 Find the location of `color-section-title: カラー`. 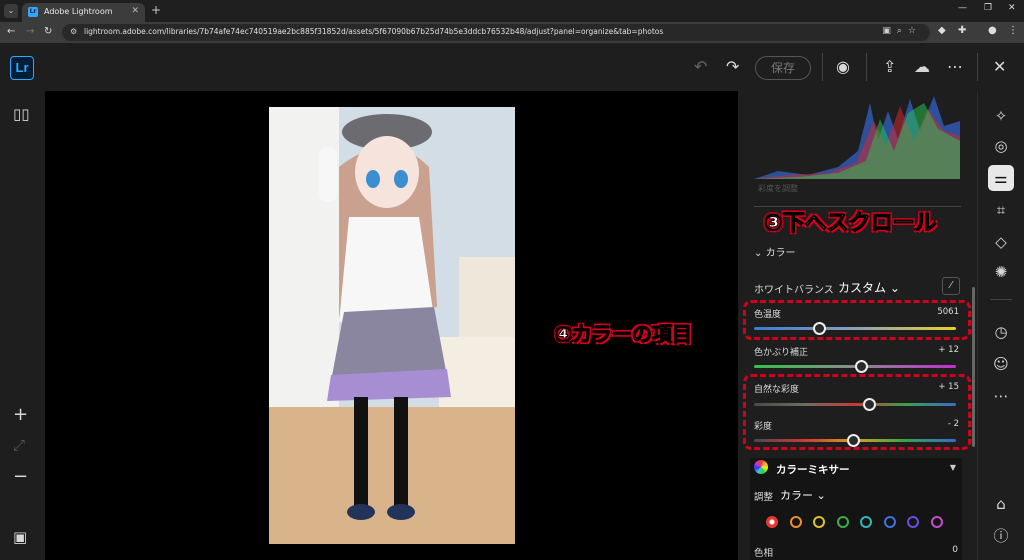

color-section-title: カラー is located at coordinates (780, 253).